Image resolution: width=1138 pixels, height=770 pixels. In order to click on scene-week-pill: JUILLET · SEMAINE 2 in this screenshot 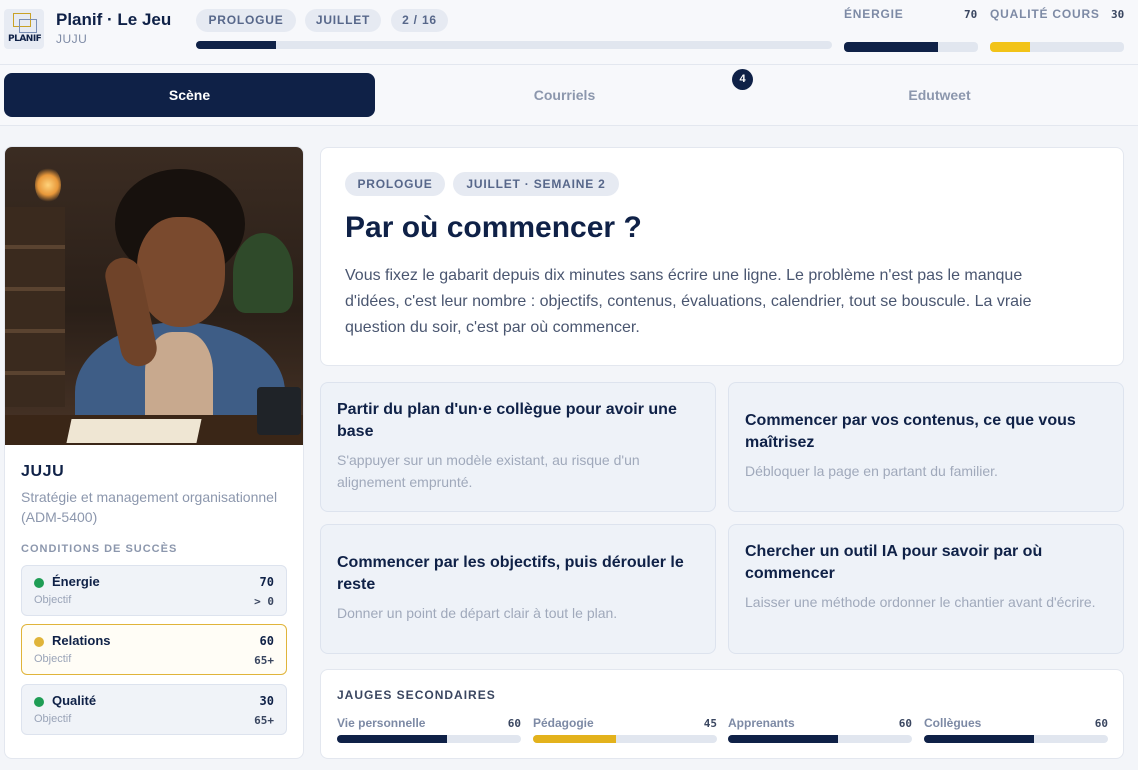, I will do `click(536, 184)`.